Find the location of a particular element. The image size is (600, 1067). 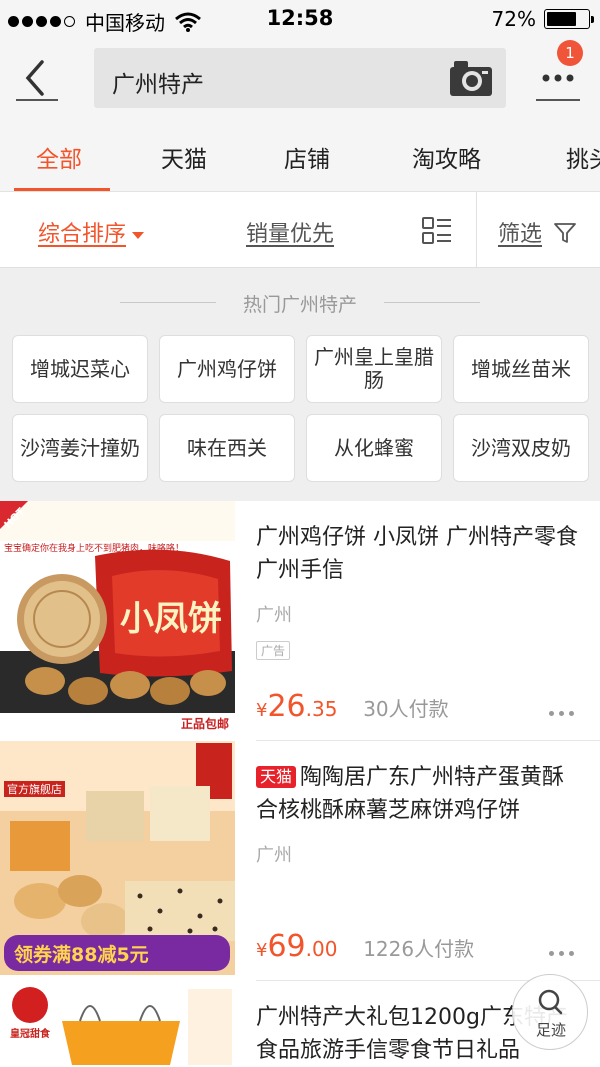

hot-tag: 沙湾姜汁撞奶 is located at coordinates (80, 448).